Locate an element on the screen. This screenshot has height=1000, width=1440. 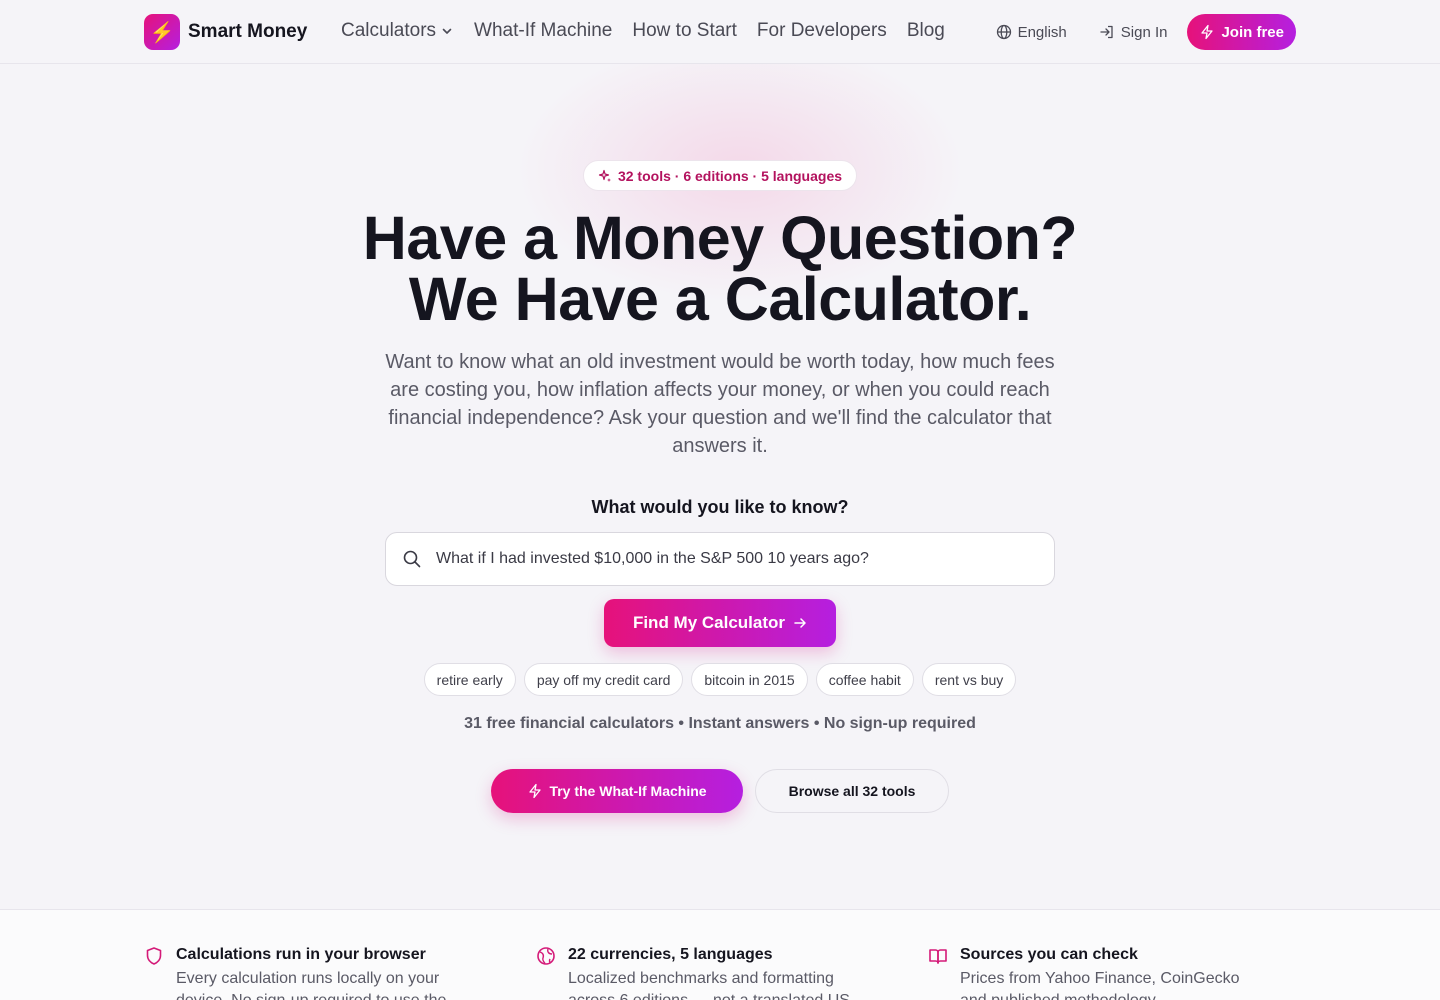
find-calculator-label: Find My Calculator is located at coordinates (709, 622).